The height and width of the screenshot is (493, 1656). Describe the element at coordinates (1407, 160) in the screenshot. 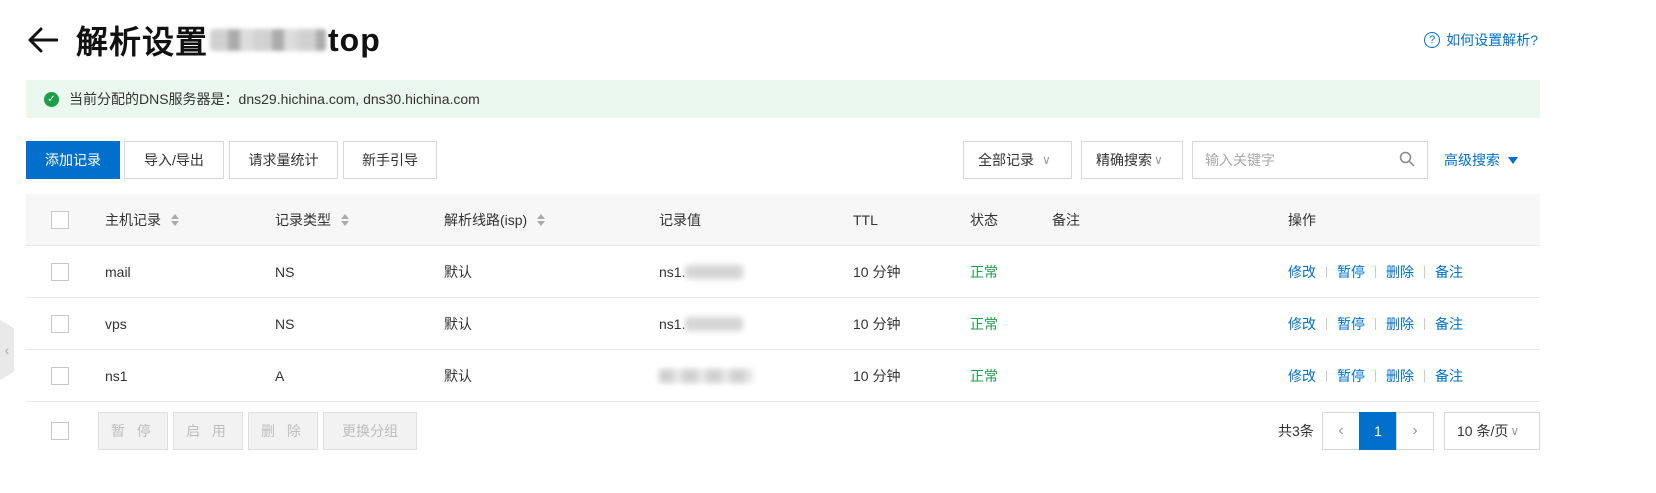

I see `search-icon` at that location.